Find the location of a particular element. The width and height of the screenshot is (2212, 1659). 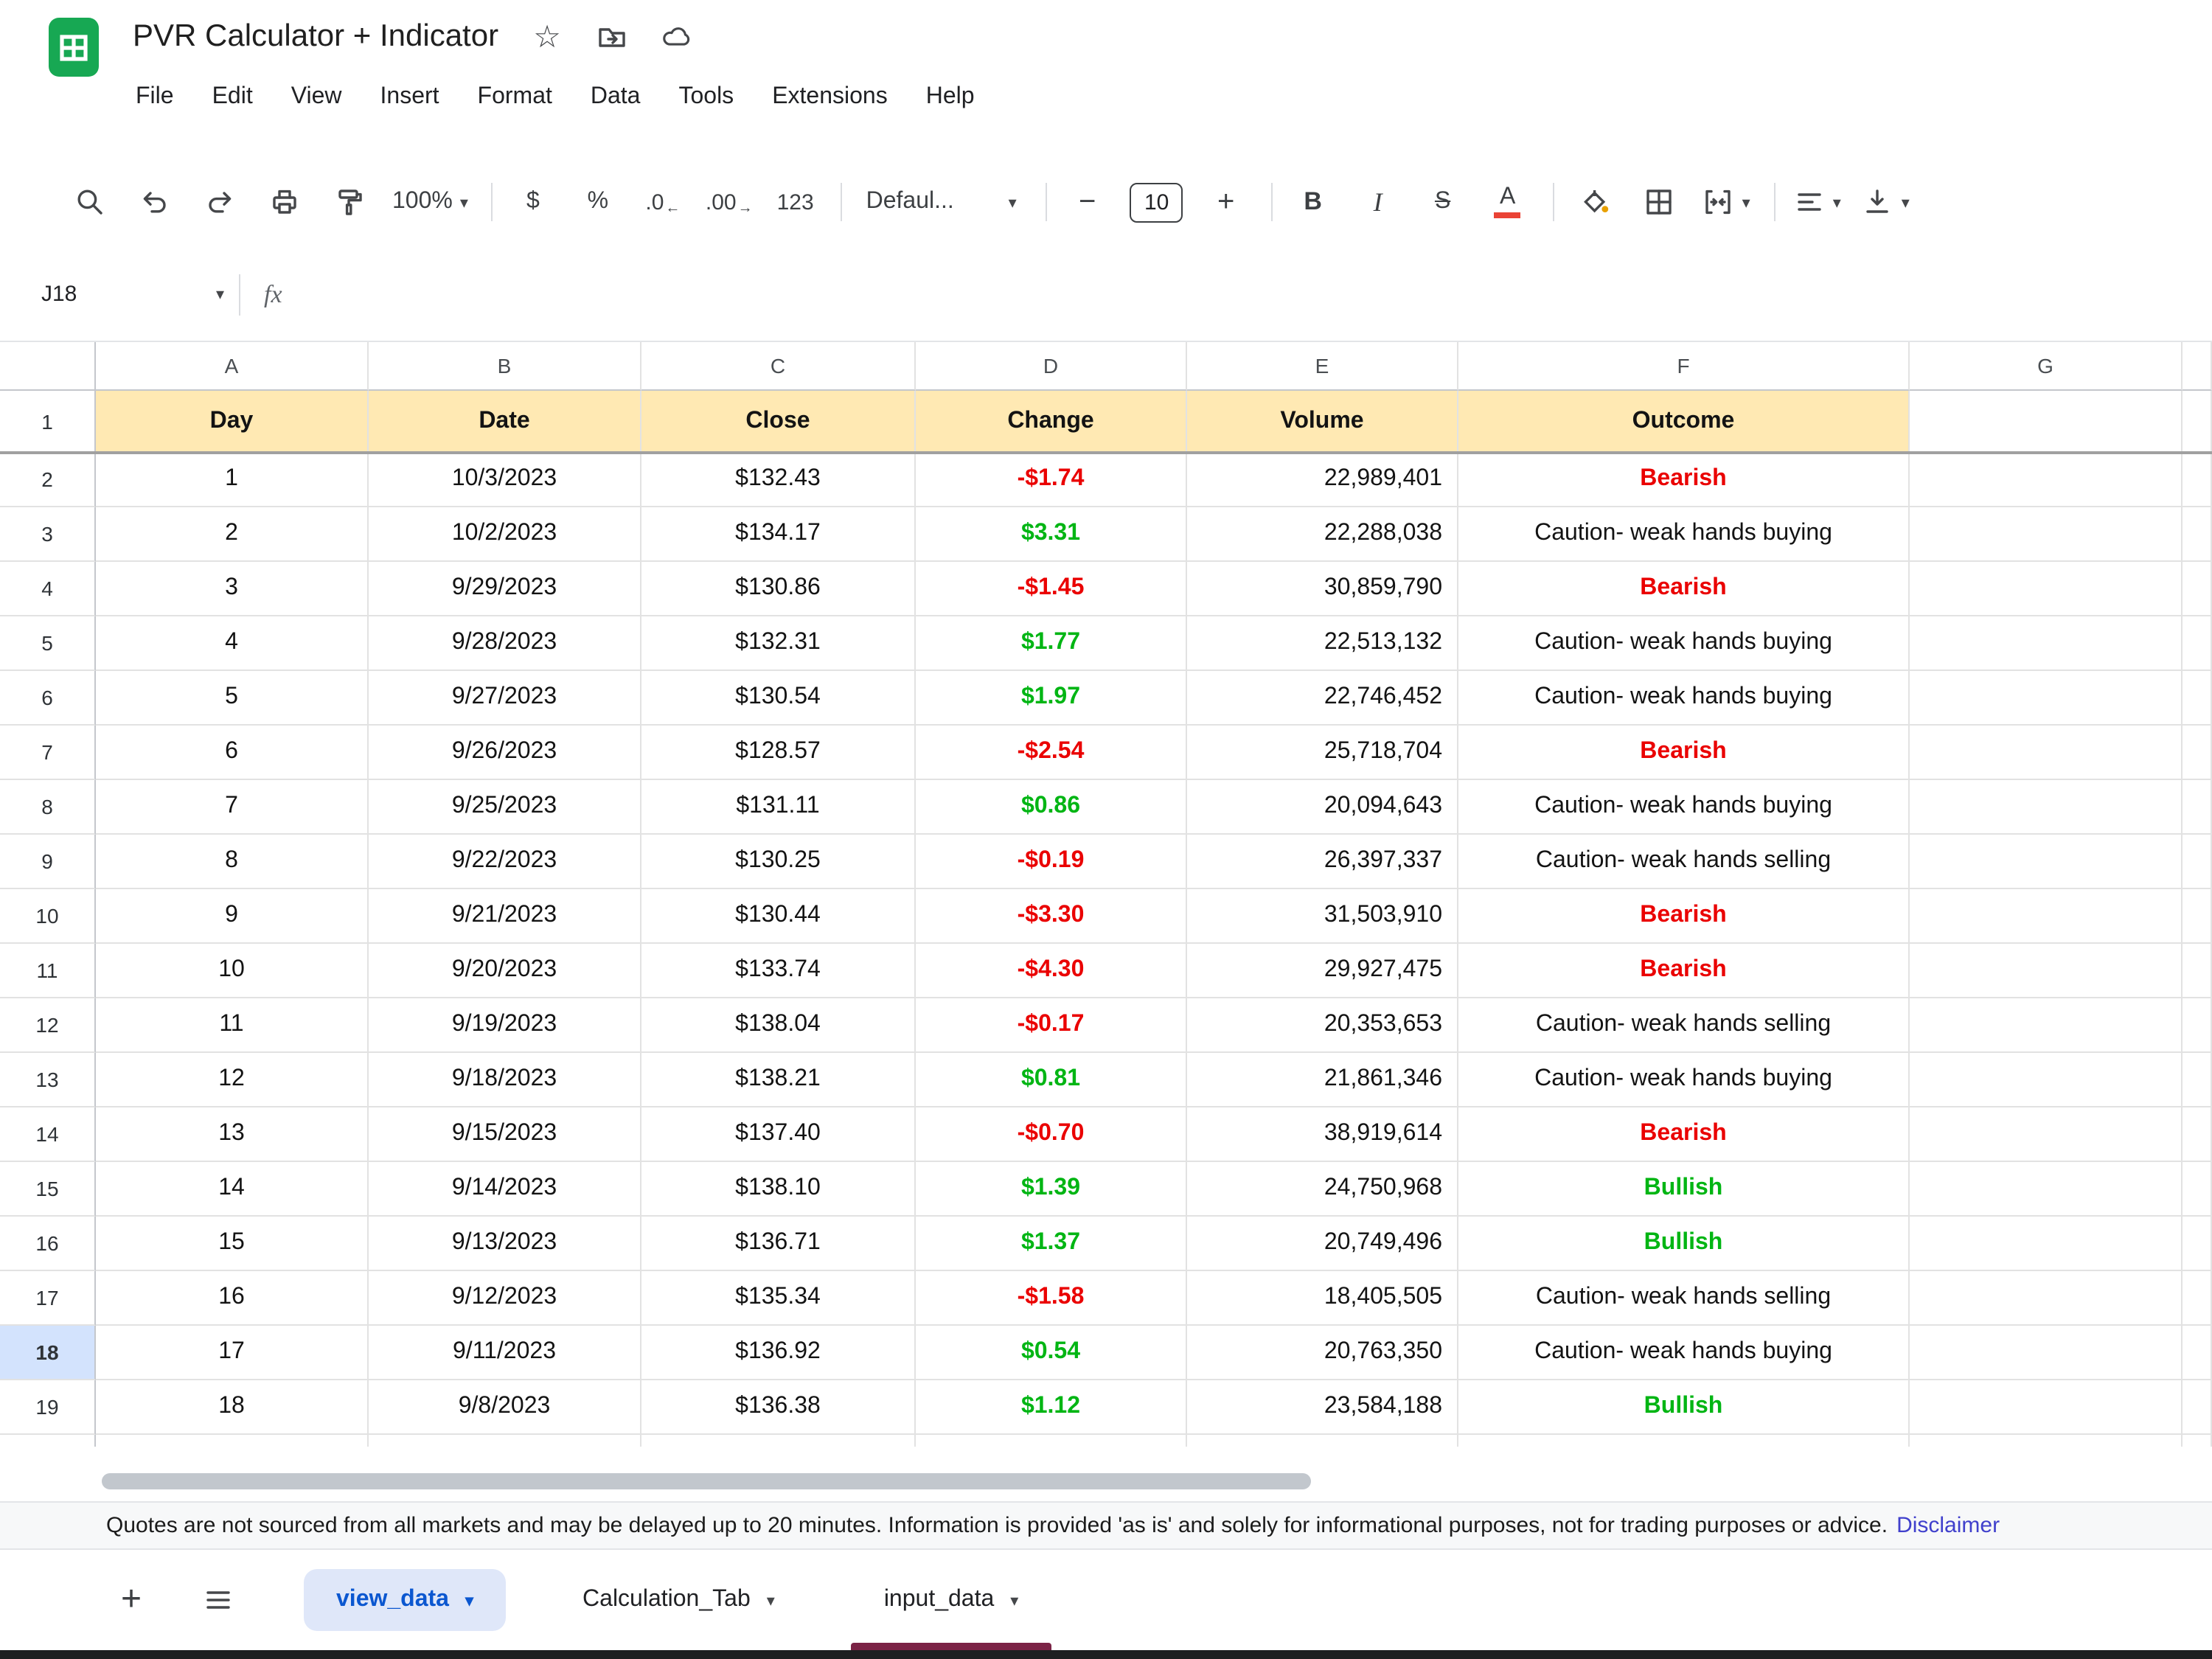

row-header-18: 18 is located at coordinates (48, 1353).